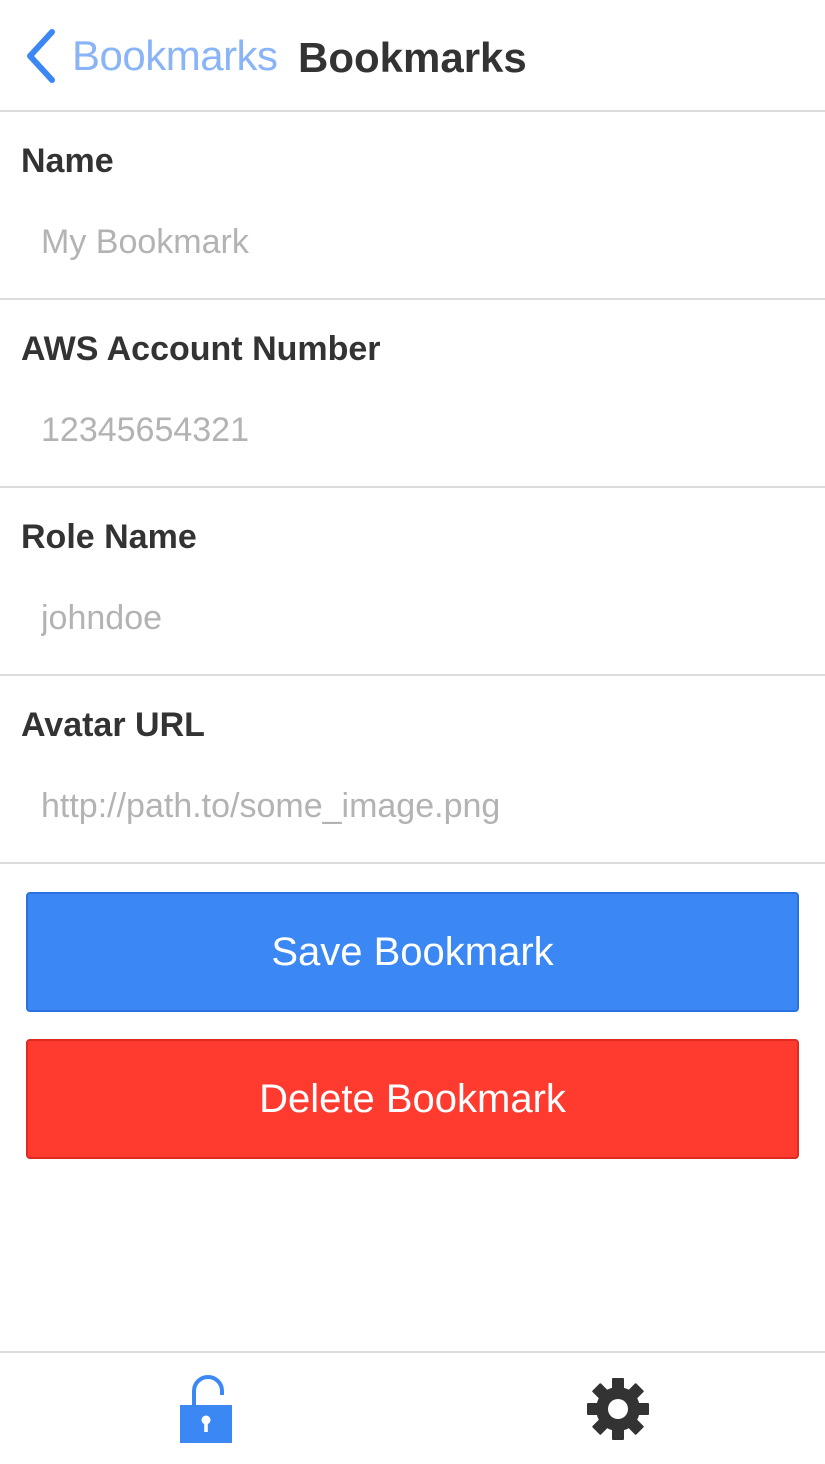  What do you see at coordinates (412, 242) in the screenshot?
I see `name-input` at bounding box center [412, 242].